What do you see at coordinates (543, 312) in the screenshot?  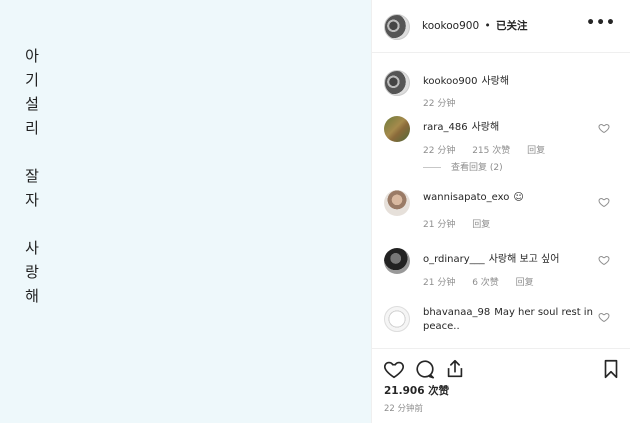 I see `comment-text: May her soul rest in` at bounding box center [543, 312].